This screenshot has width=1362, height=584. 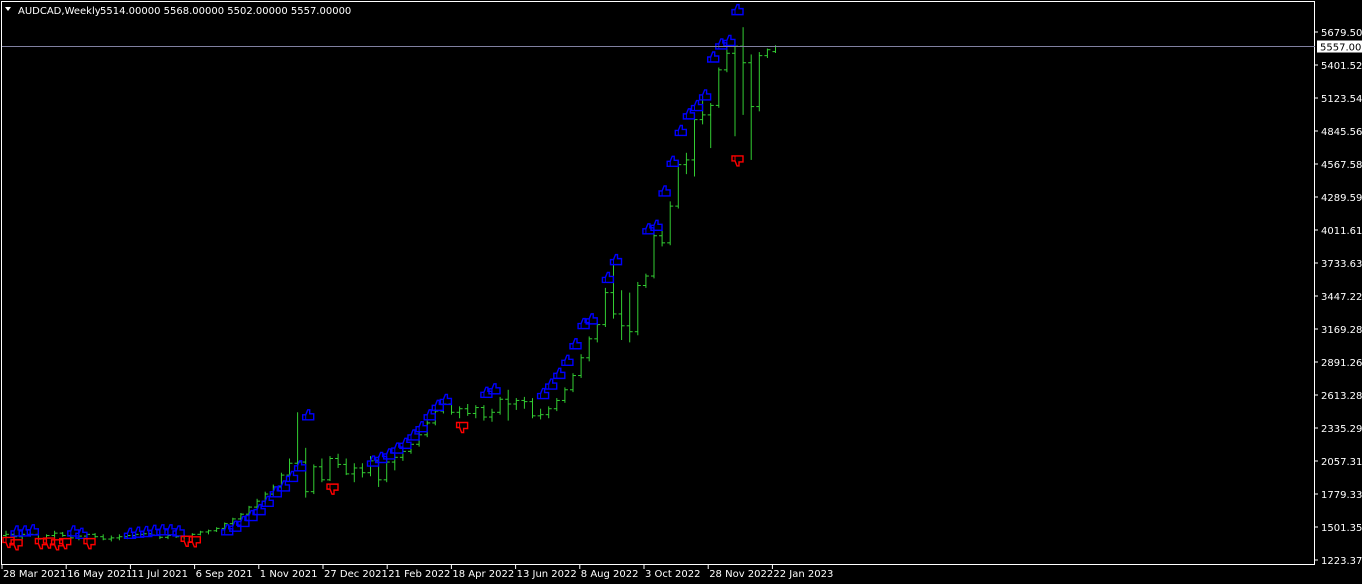 I want to click on symbol-label: AUDCAD,Weekly, so click(x=59, y=11).